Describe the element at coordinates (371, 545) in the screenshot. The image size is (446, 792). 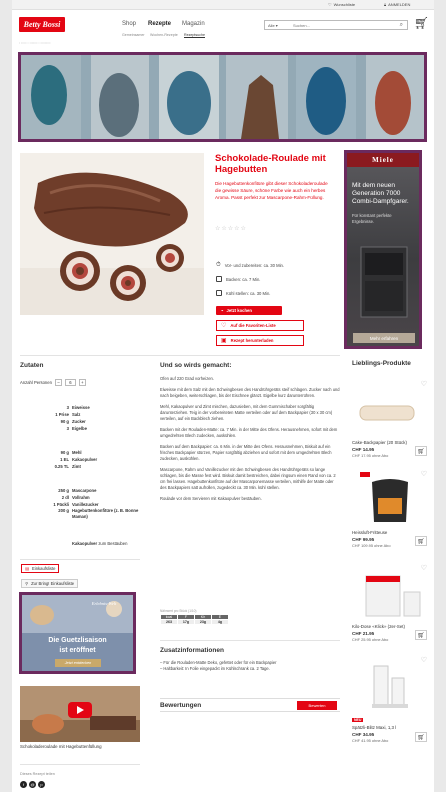
I see `product-abo-price: CHF 109.95 ohne Abo` at that location.